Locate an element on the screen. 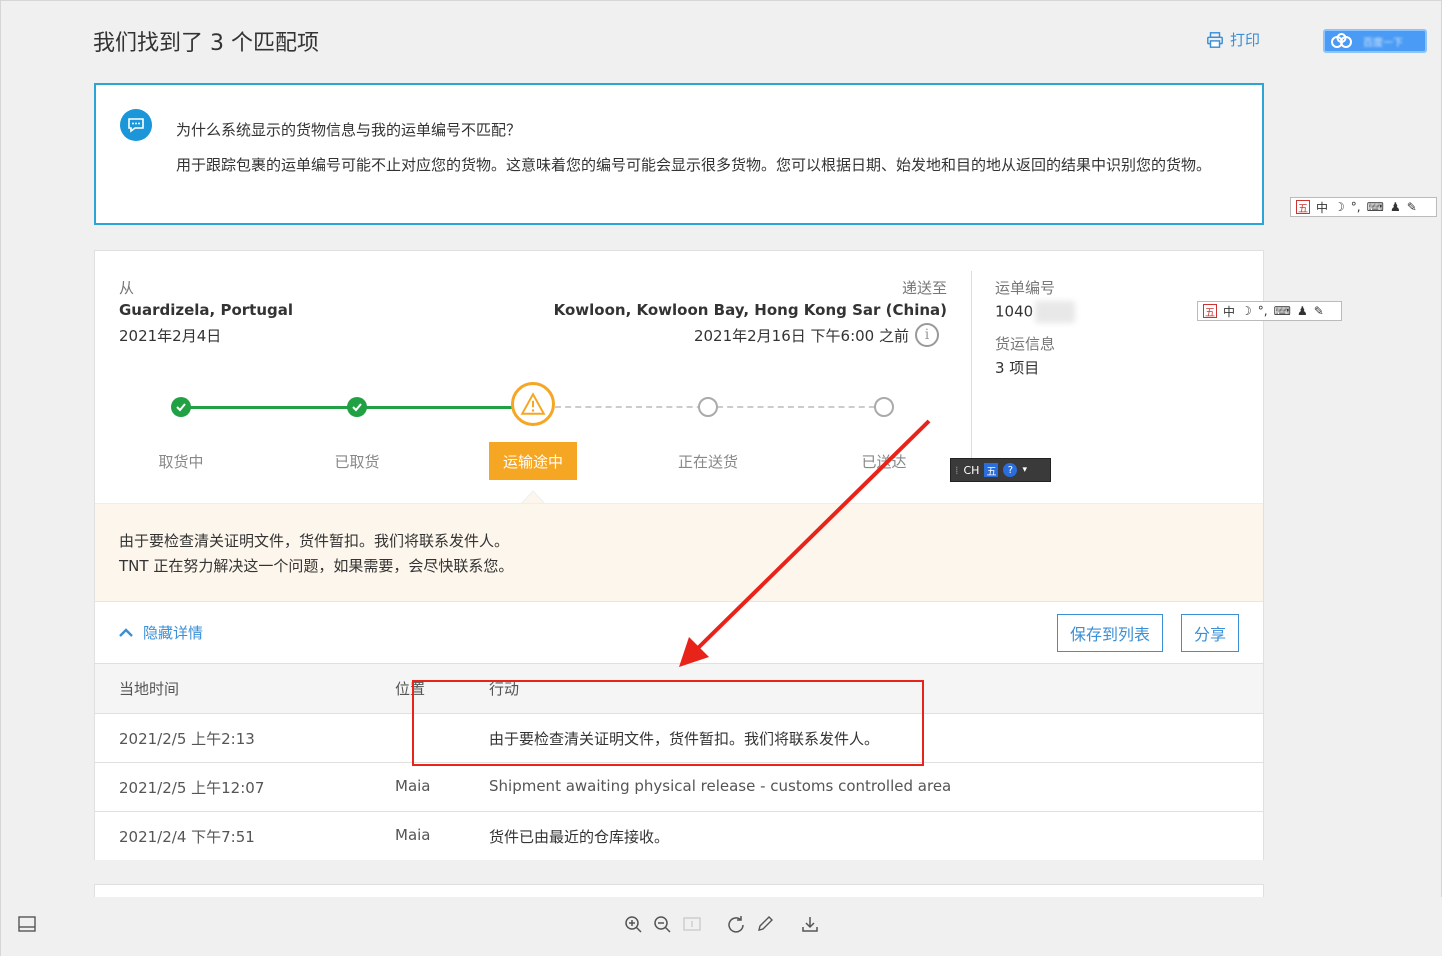 The width and height of the screenshot is (1442, 956). cloud-icon is located at coordinates (1341, 40).